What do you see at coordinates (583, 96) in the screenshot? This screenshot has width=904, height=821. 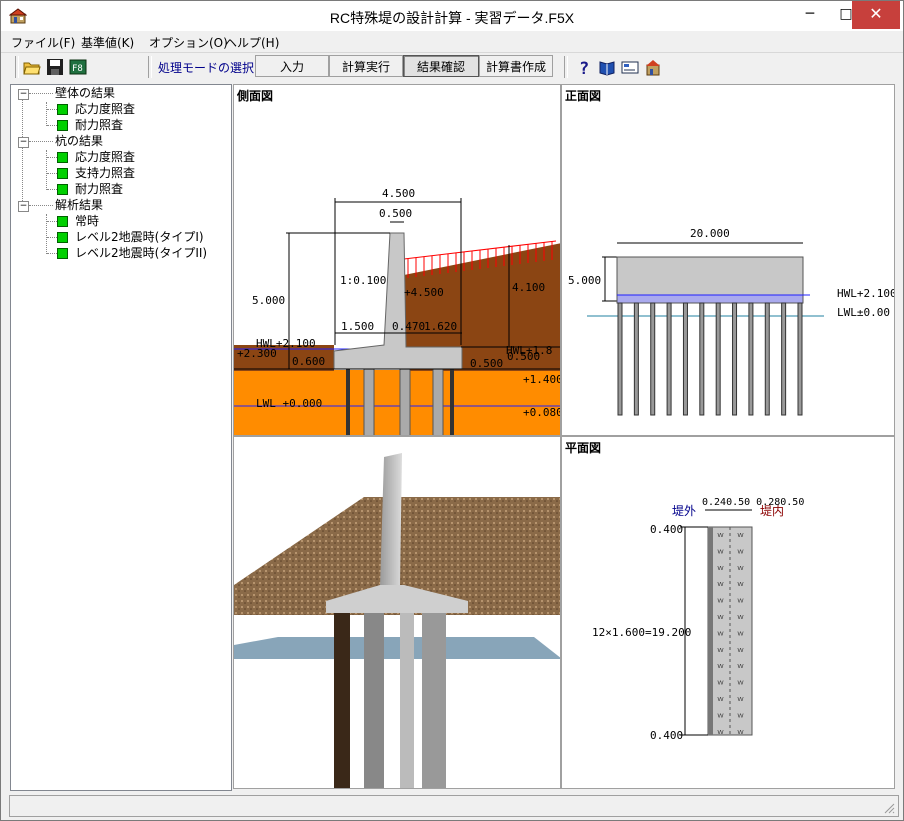 I see `front-view-title: 正面図` at bounding box center [583, 96].